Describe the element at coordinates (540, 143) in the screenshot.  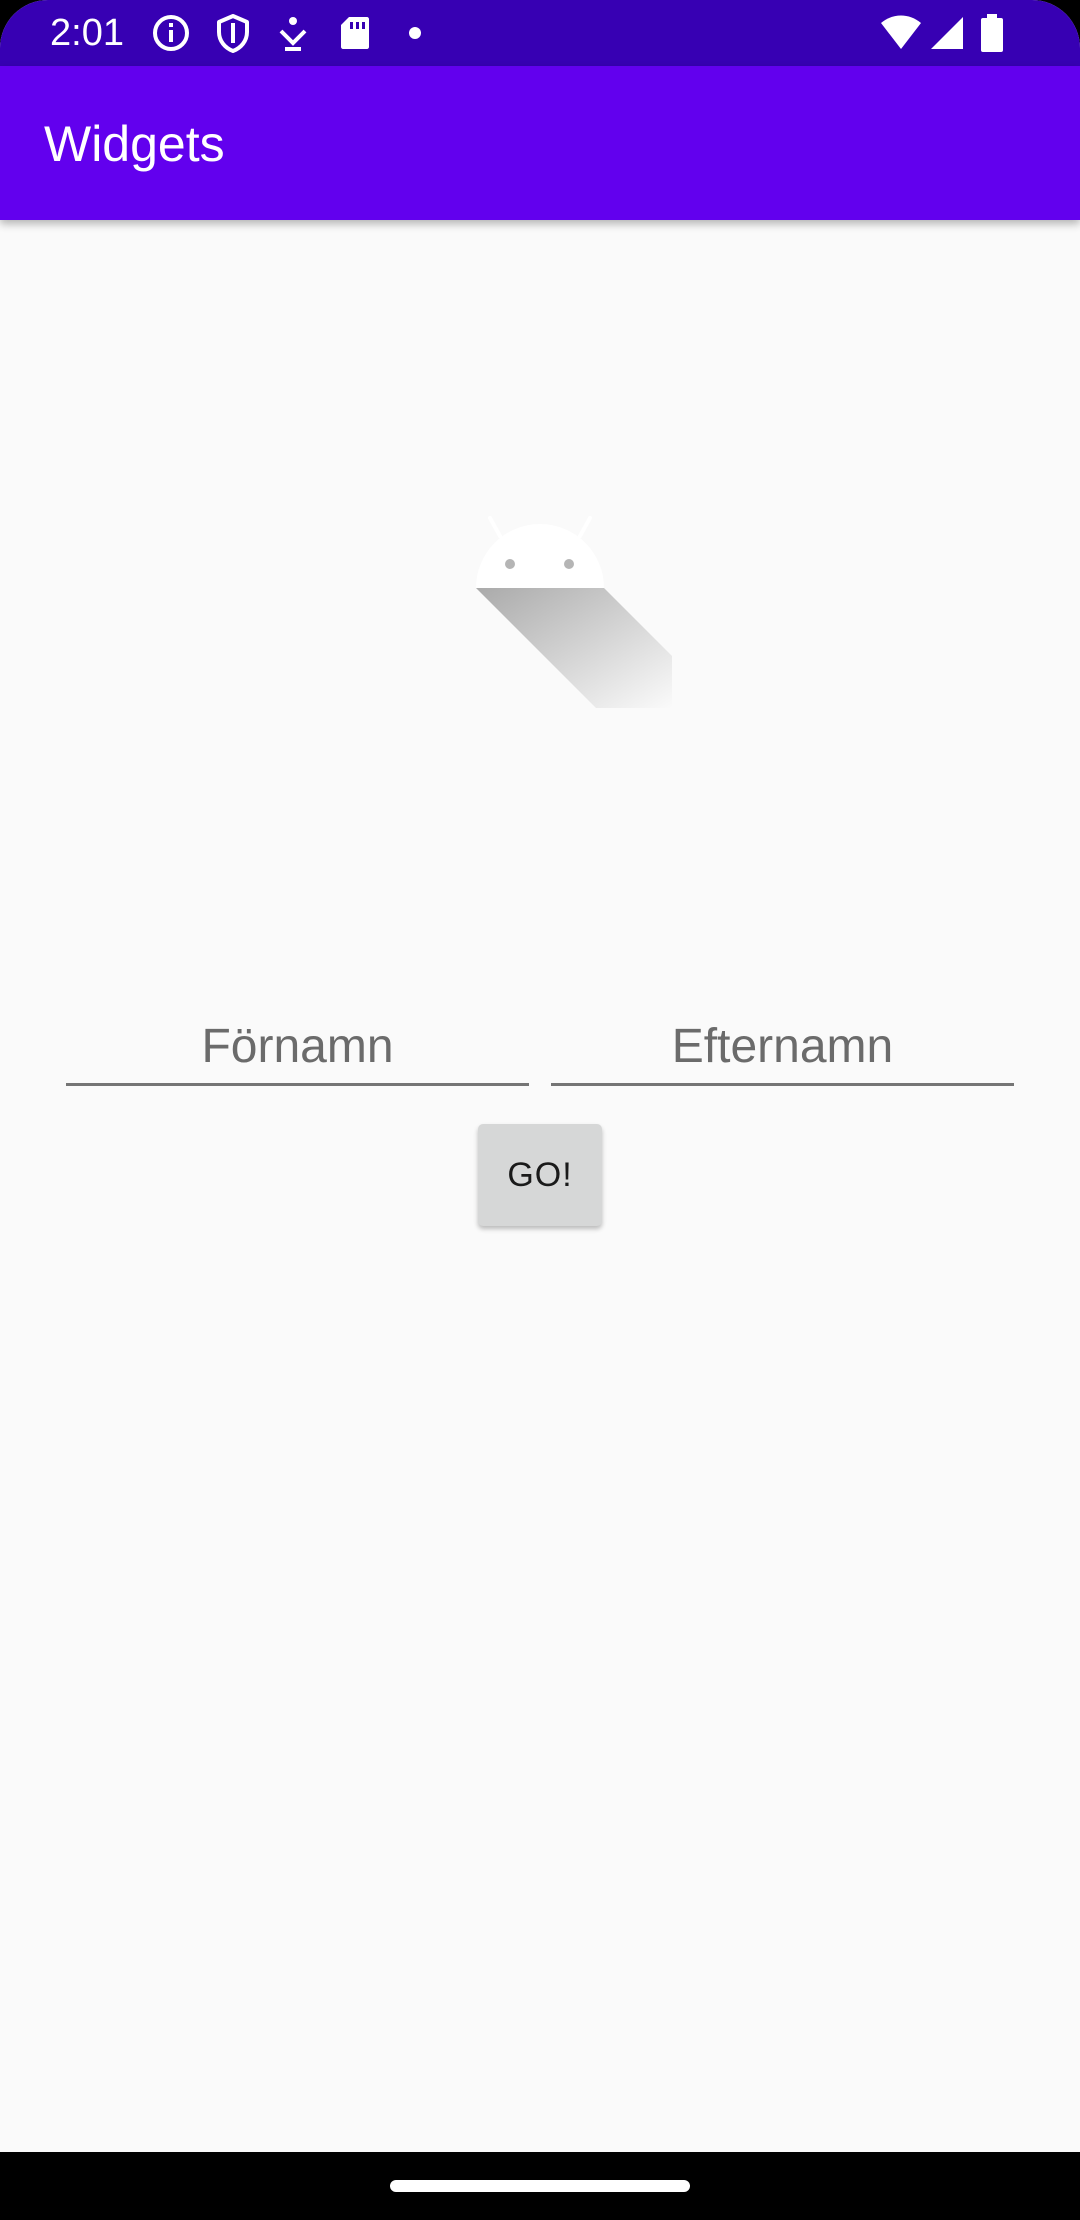
I see `app-bar: Widgets` at that location.